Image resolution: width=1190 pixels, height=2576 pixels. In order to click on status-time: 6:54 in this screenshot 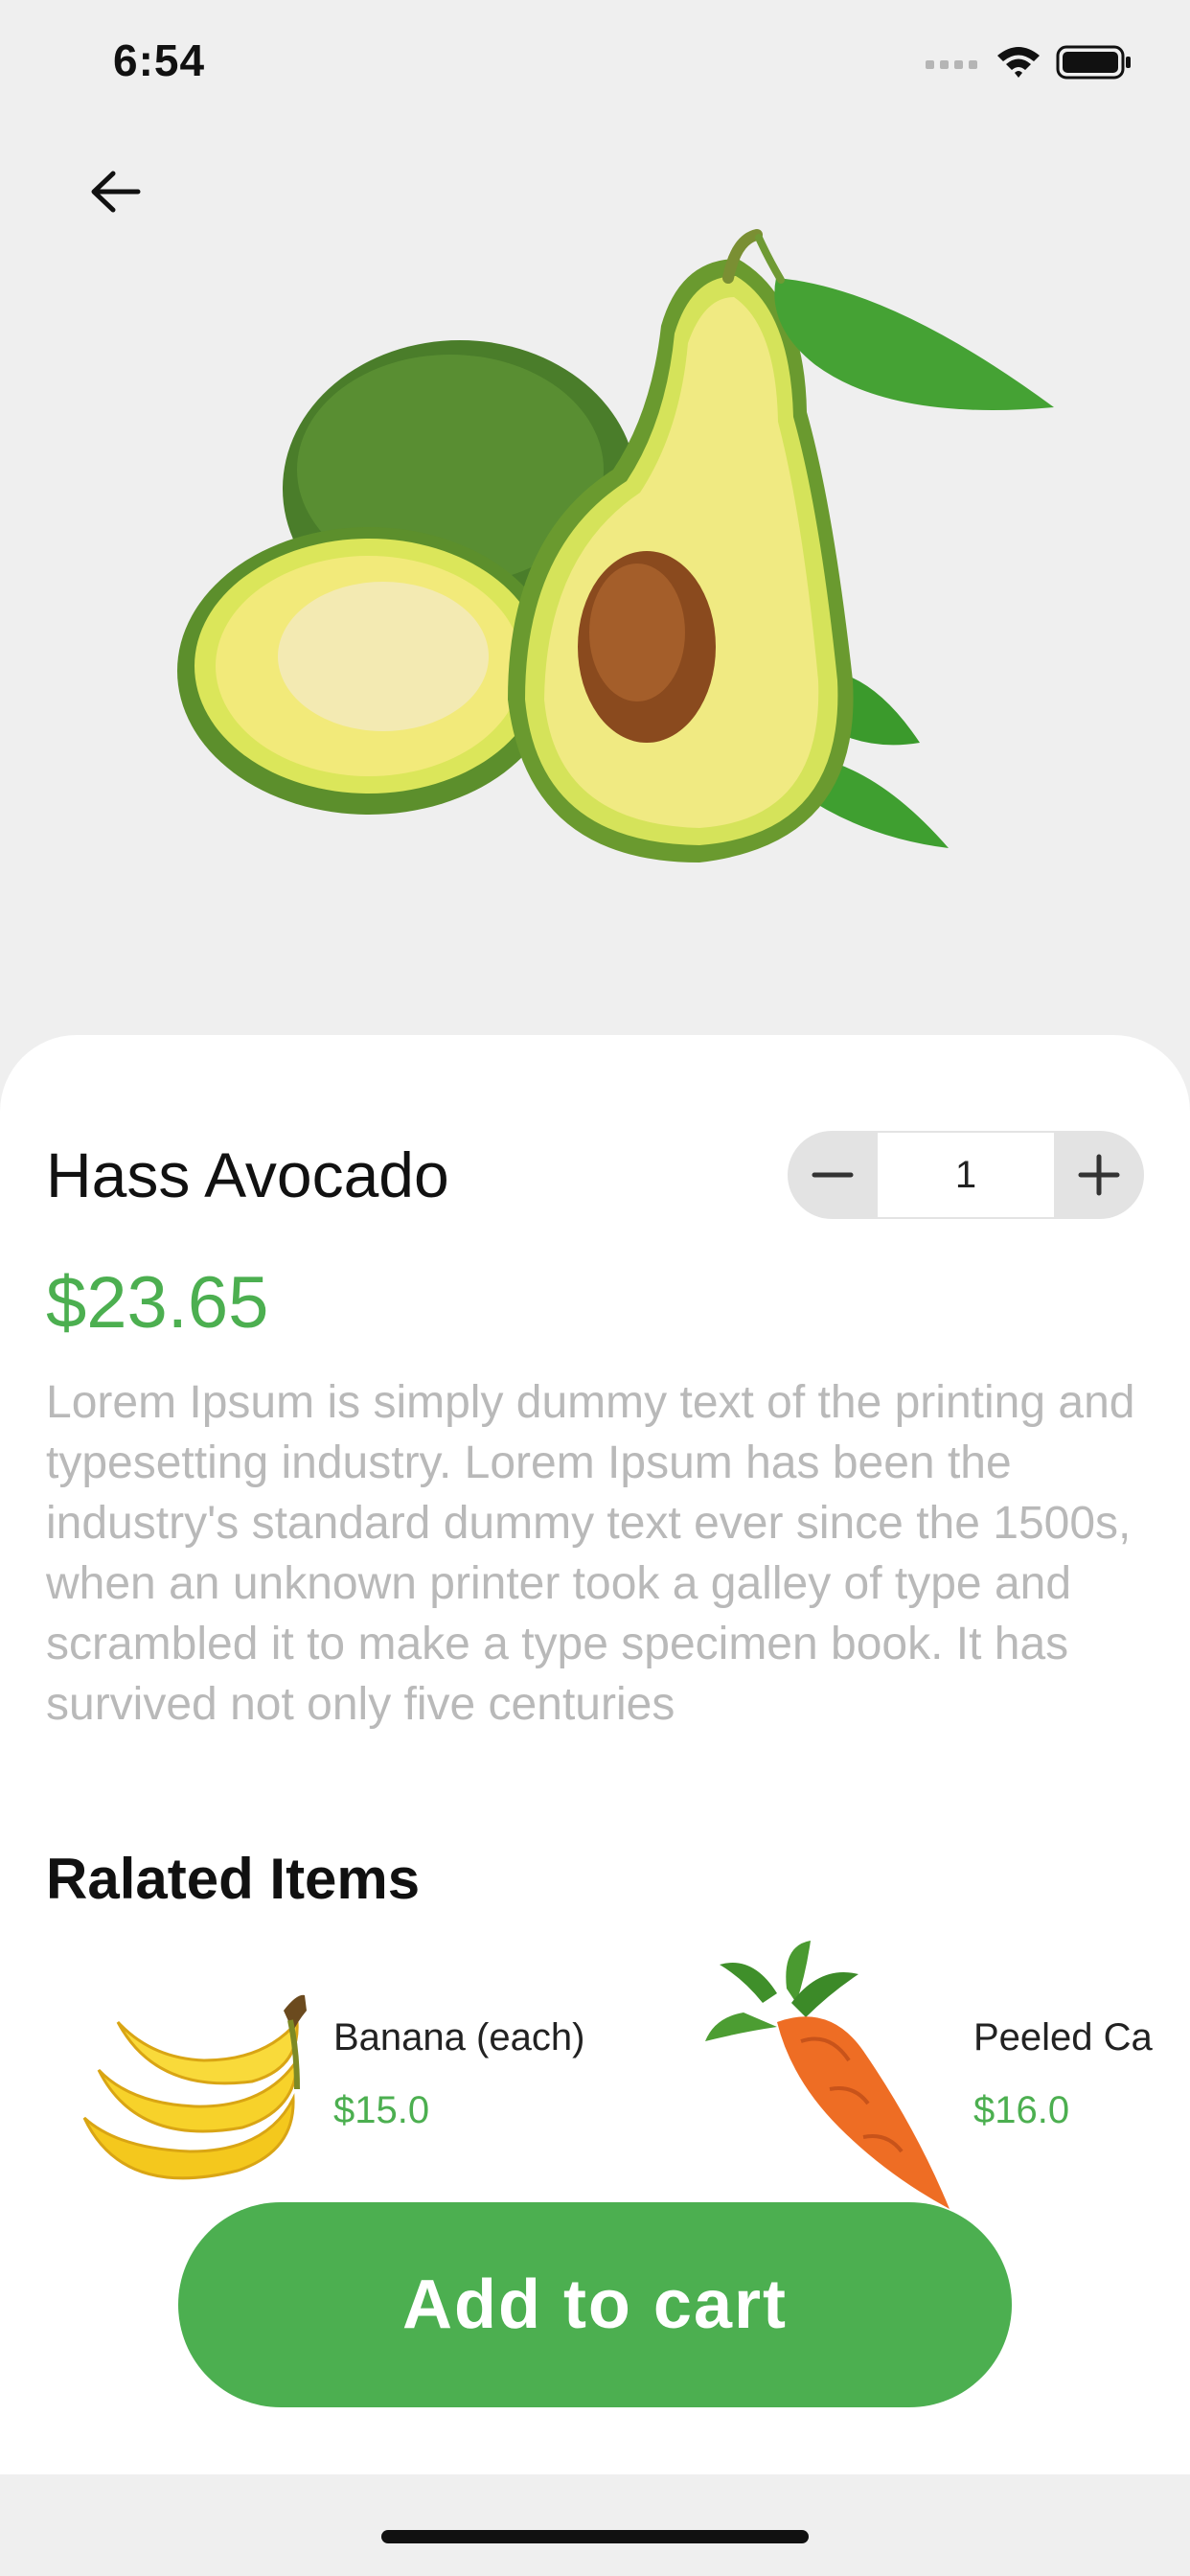, I will do `click(159, 60)`.